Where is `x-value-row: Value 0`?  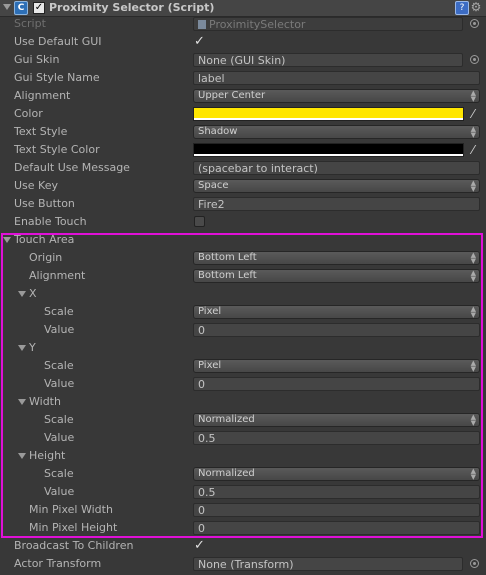
x-value-row: Value 0 is located at coordinates (243, 330).